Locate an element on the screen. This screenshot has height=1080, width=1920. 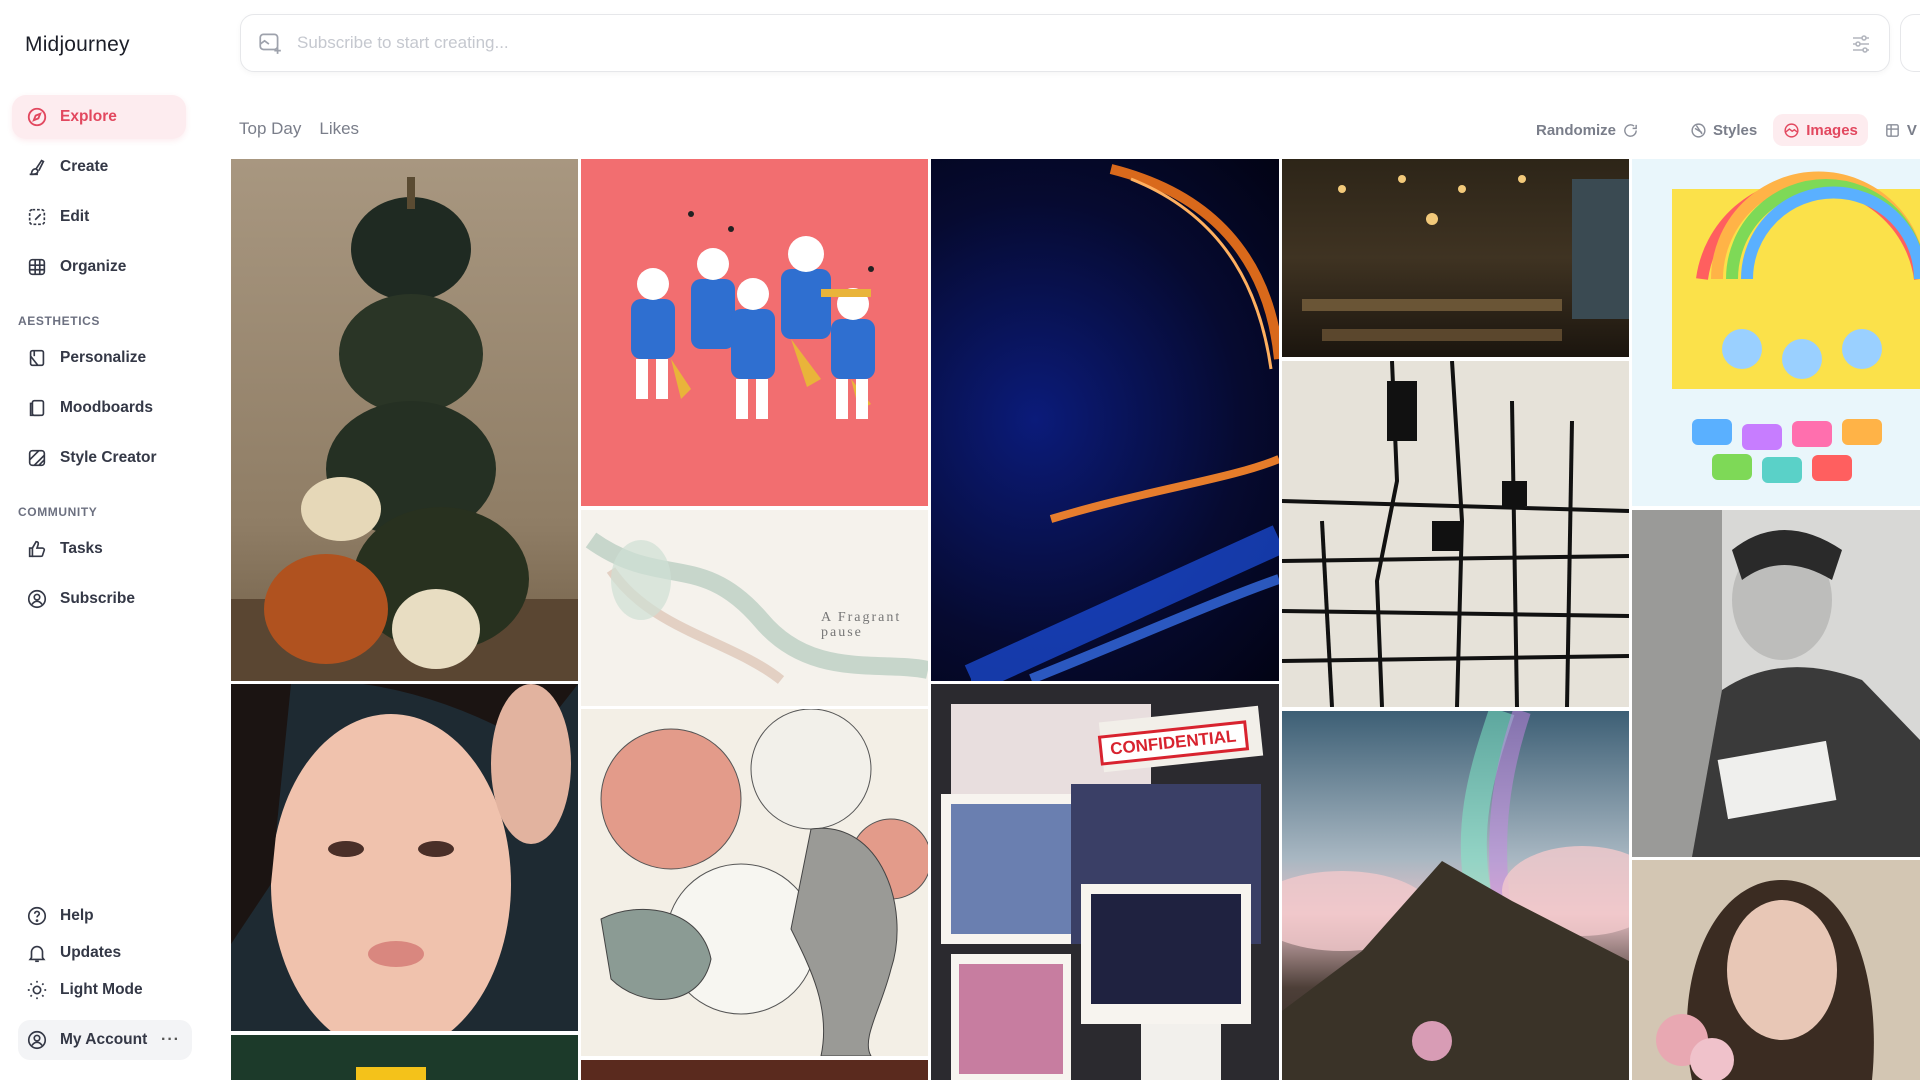
nav-create: Create is located at coordinates (99, 167).